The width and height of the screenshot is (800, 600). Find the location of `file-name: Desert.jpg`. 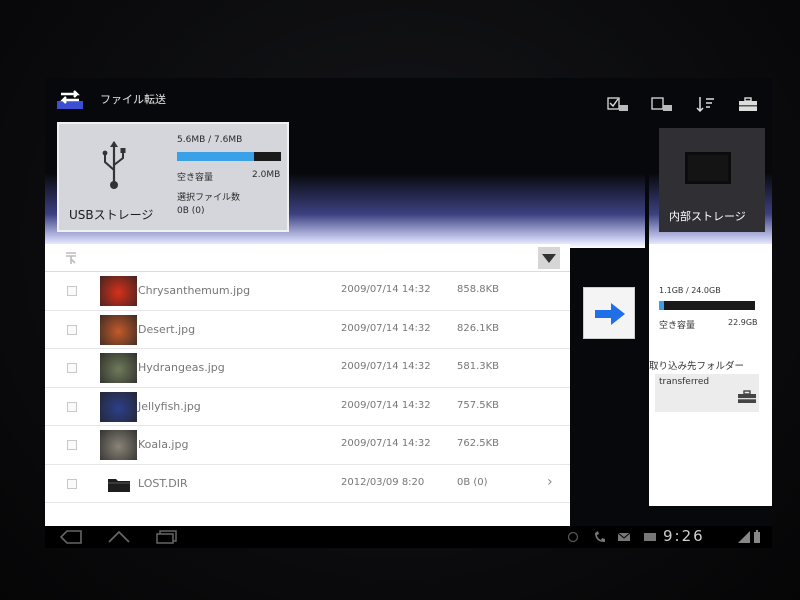

file-name: Desert.jpg is located at coordinates (167, 329).